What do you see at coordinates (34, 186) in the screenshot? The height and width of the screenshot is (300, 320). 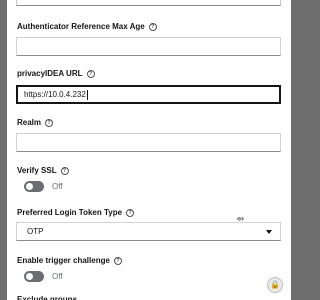 I see `verify-ssl-toggle` at bounding box center [34, 186].